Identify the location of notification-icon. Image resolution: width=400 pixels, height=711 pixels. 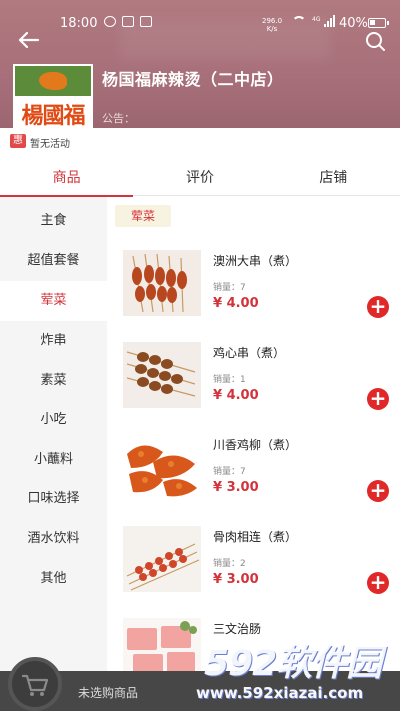
(110, 21).